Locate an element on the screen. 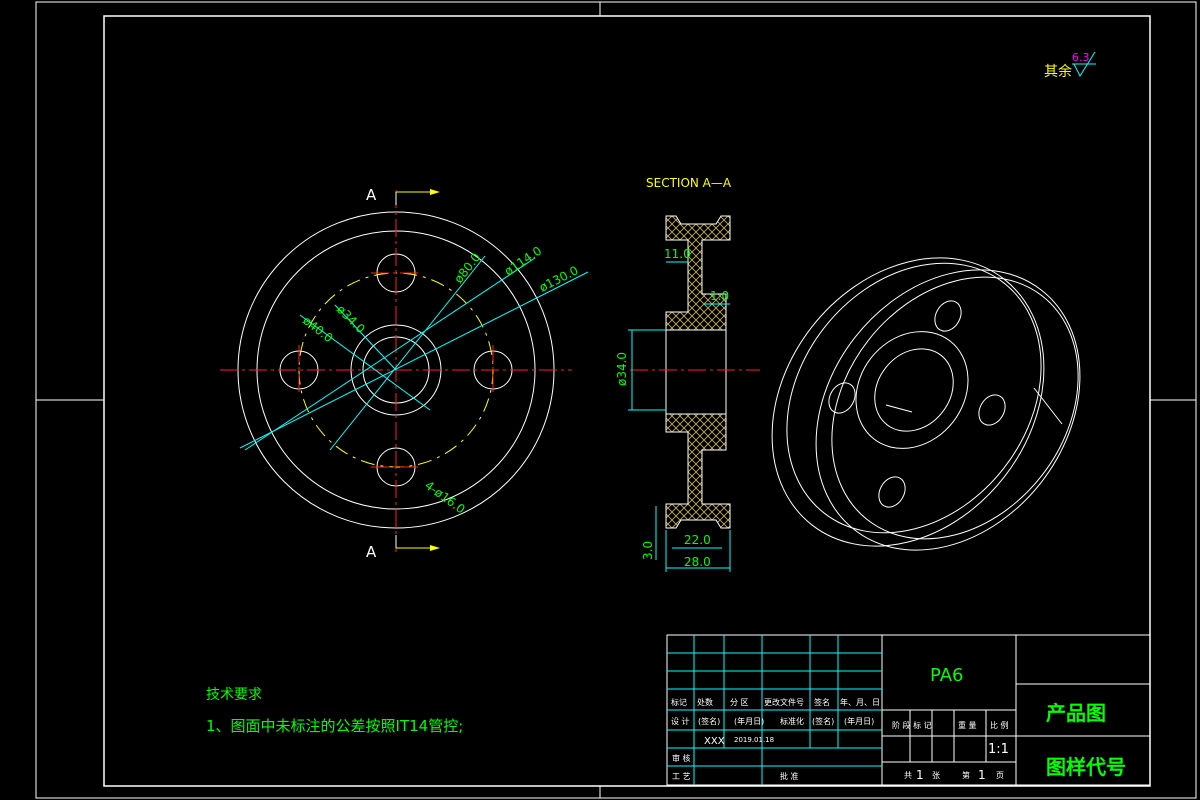 The height and width of the screenshot is (800, 1200). notes-line1: 1、图面中未标注的公差按照IT14管控; is located at coordinates (334, 726).